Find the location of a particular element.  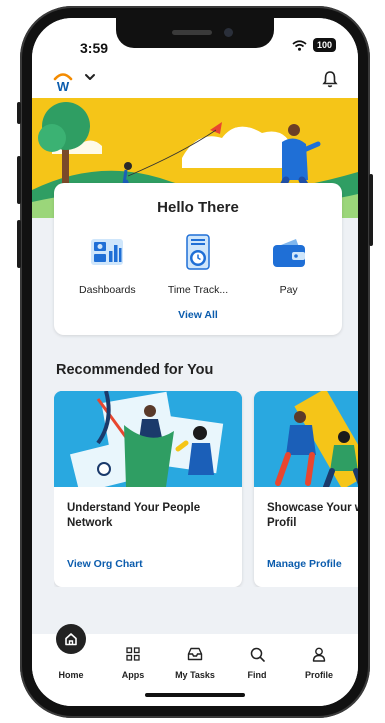

tab-find: Find is located at coordinates (257, 664).